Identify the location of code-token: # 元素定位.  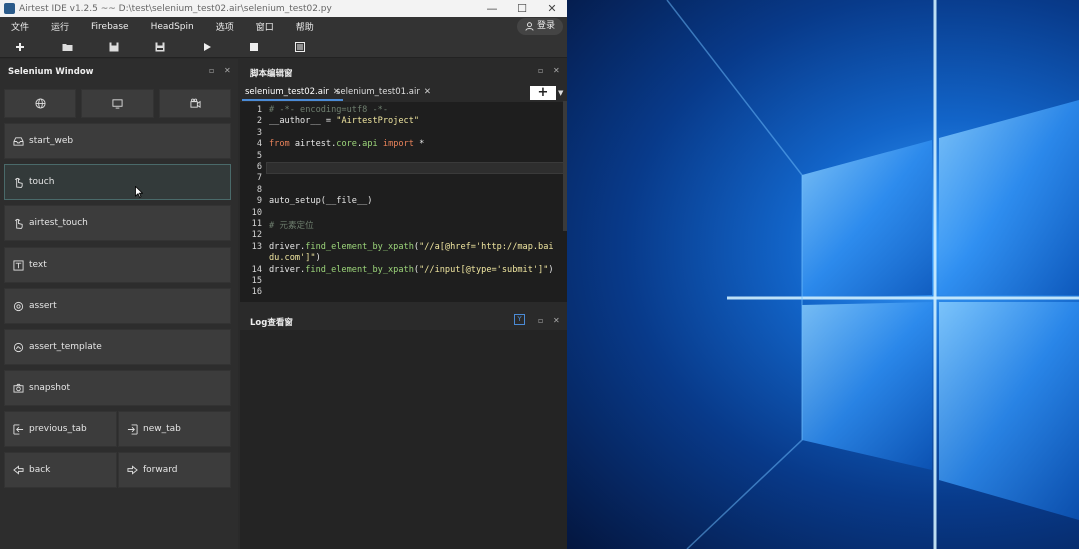
(291, 226).